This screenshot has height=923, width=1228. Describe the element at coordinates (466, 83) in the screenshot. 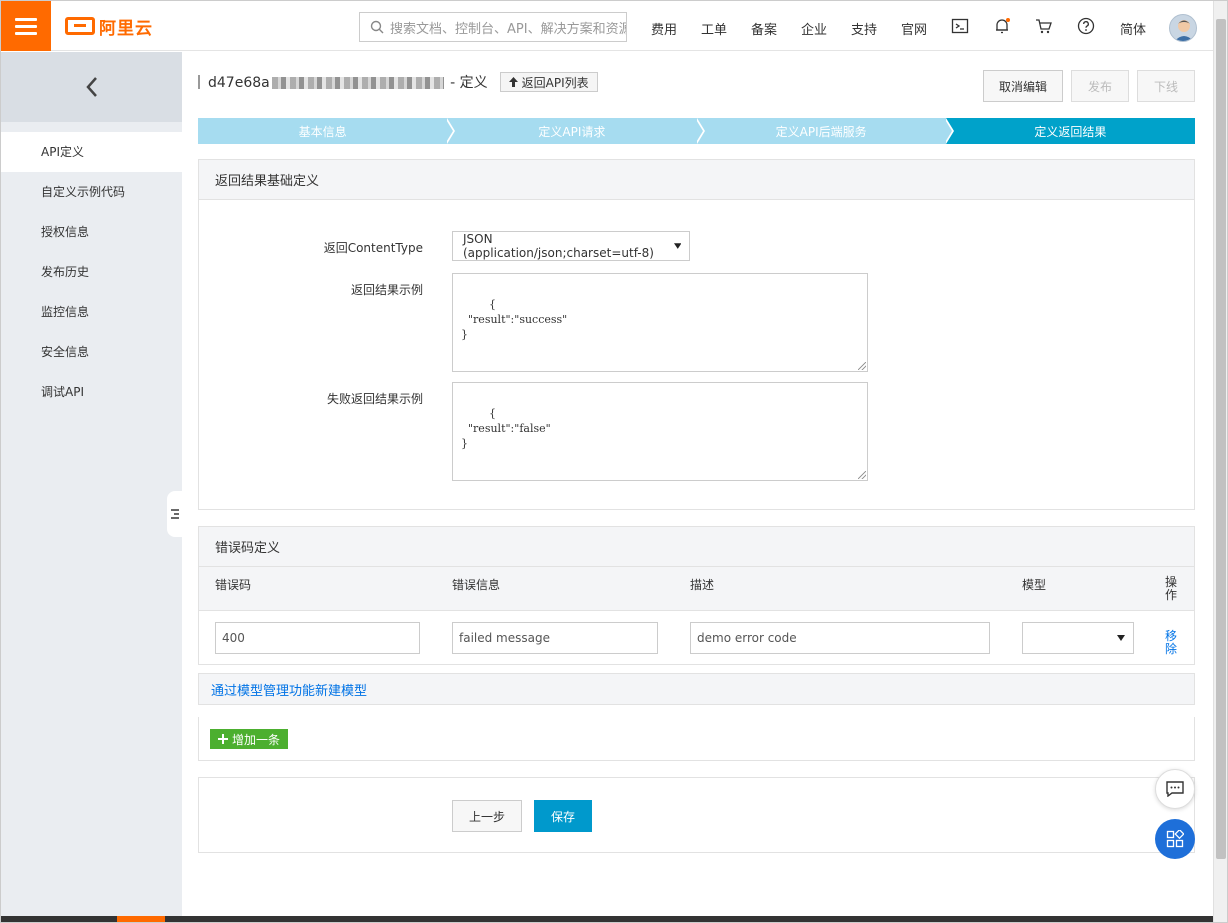

I see `page-title-suffix: - 定义` at that location.